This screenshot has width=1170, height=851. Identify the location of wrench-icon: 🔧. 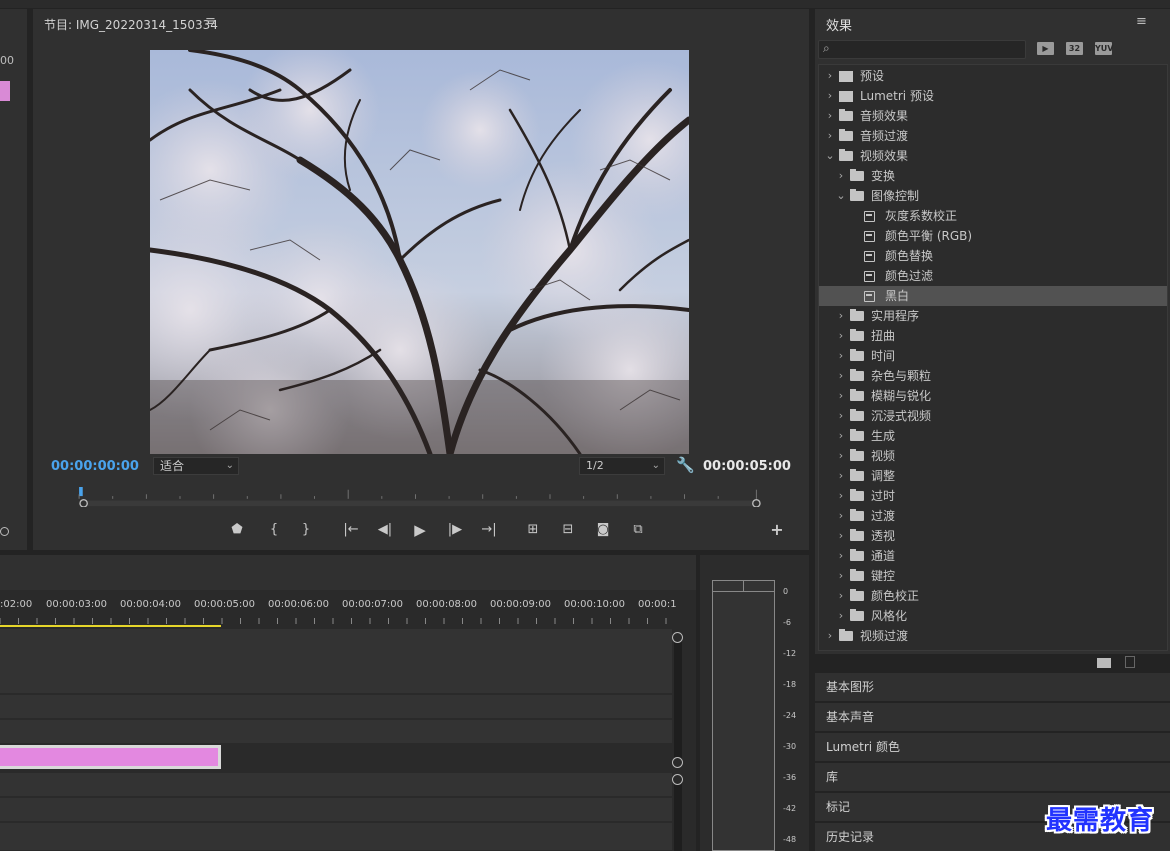
(685, 465).